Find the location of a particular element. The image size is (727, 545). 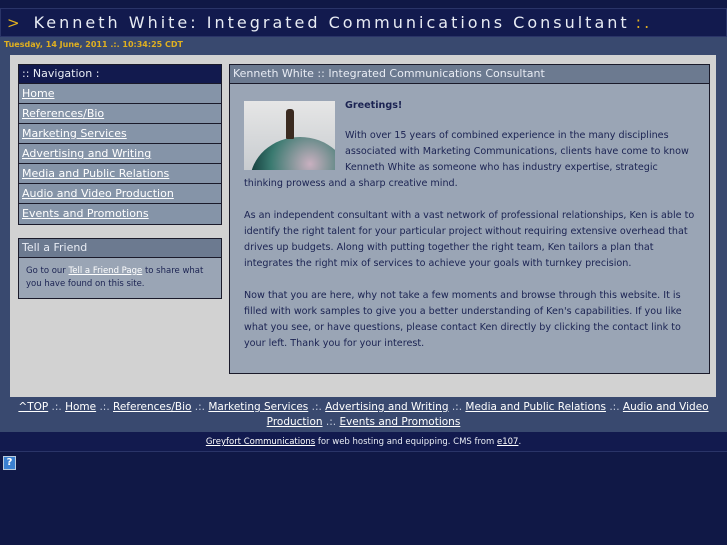

footer-media: Media and Public Relations is located at coordinates (535, 407).